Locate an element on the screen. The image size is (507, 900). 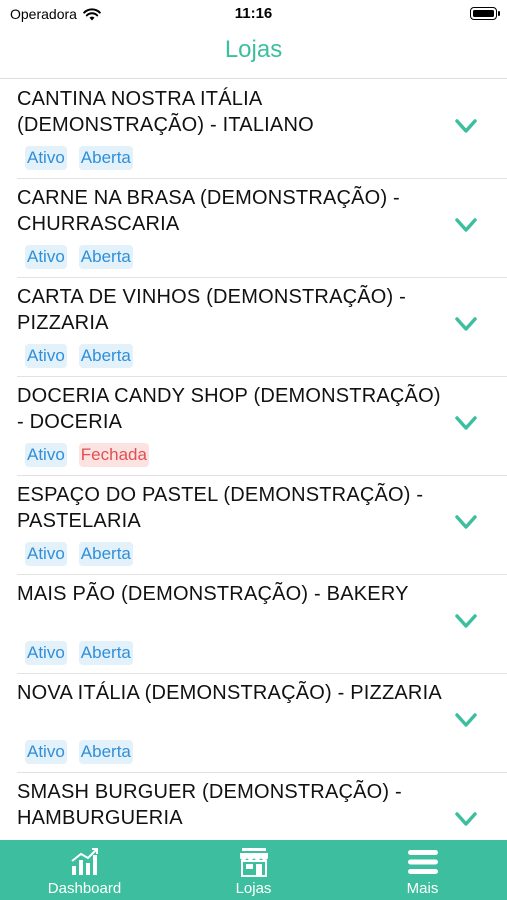
menu-icon is located at coordinates (422, 862).